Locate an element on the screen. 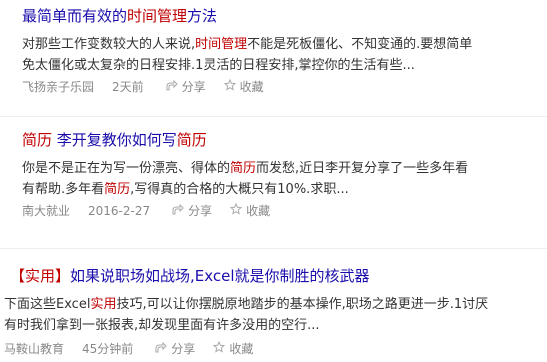 The width and height of the screenshot is (547, 362). abstract-highlight: 实用 is located at coordinates (103, 304).